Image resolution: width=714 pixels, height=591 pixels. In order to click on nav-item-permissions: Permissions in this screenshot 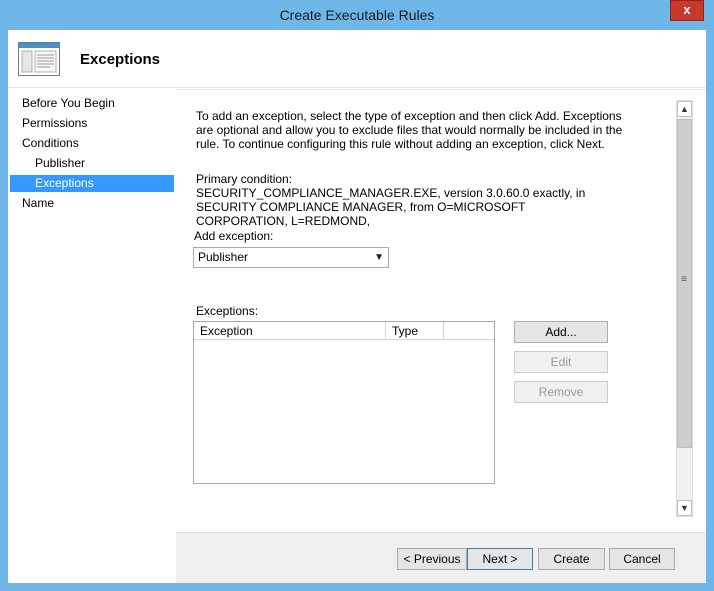, I will do `click(92, 123)`.